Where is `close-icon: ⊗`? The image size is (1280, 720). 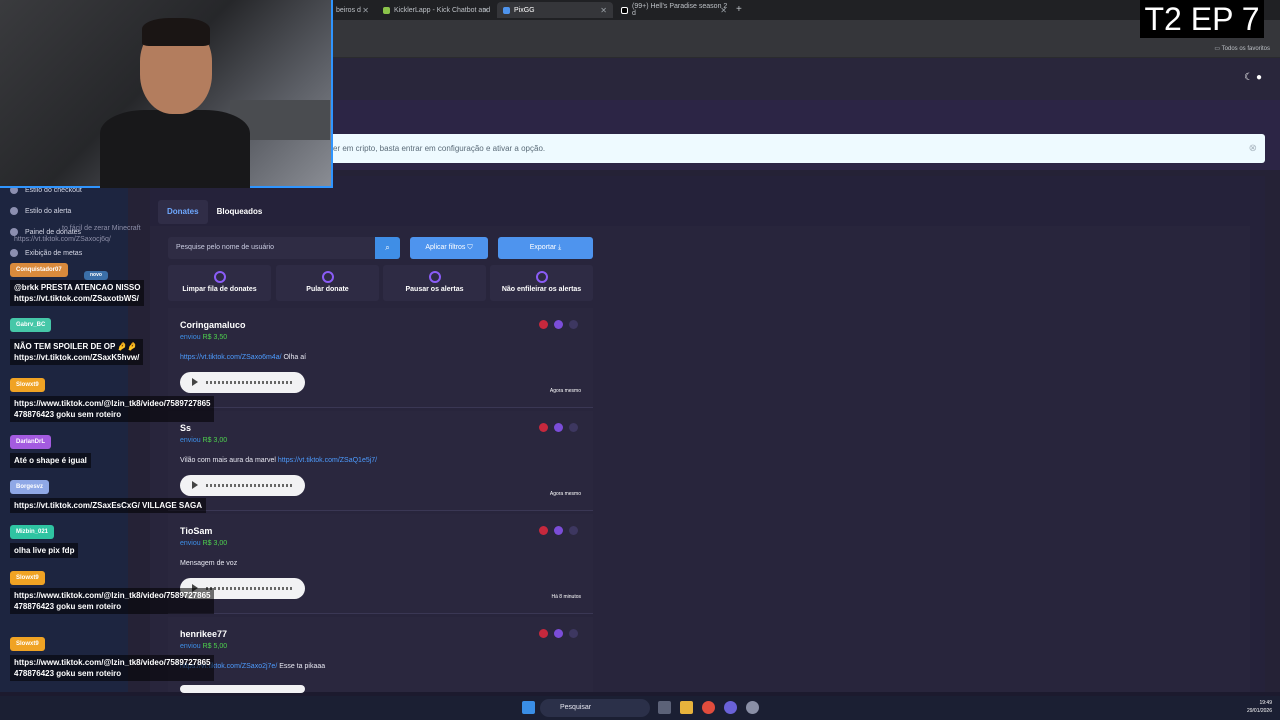 close-icon: ⊗ is located at coordinates (1253, 148).